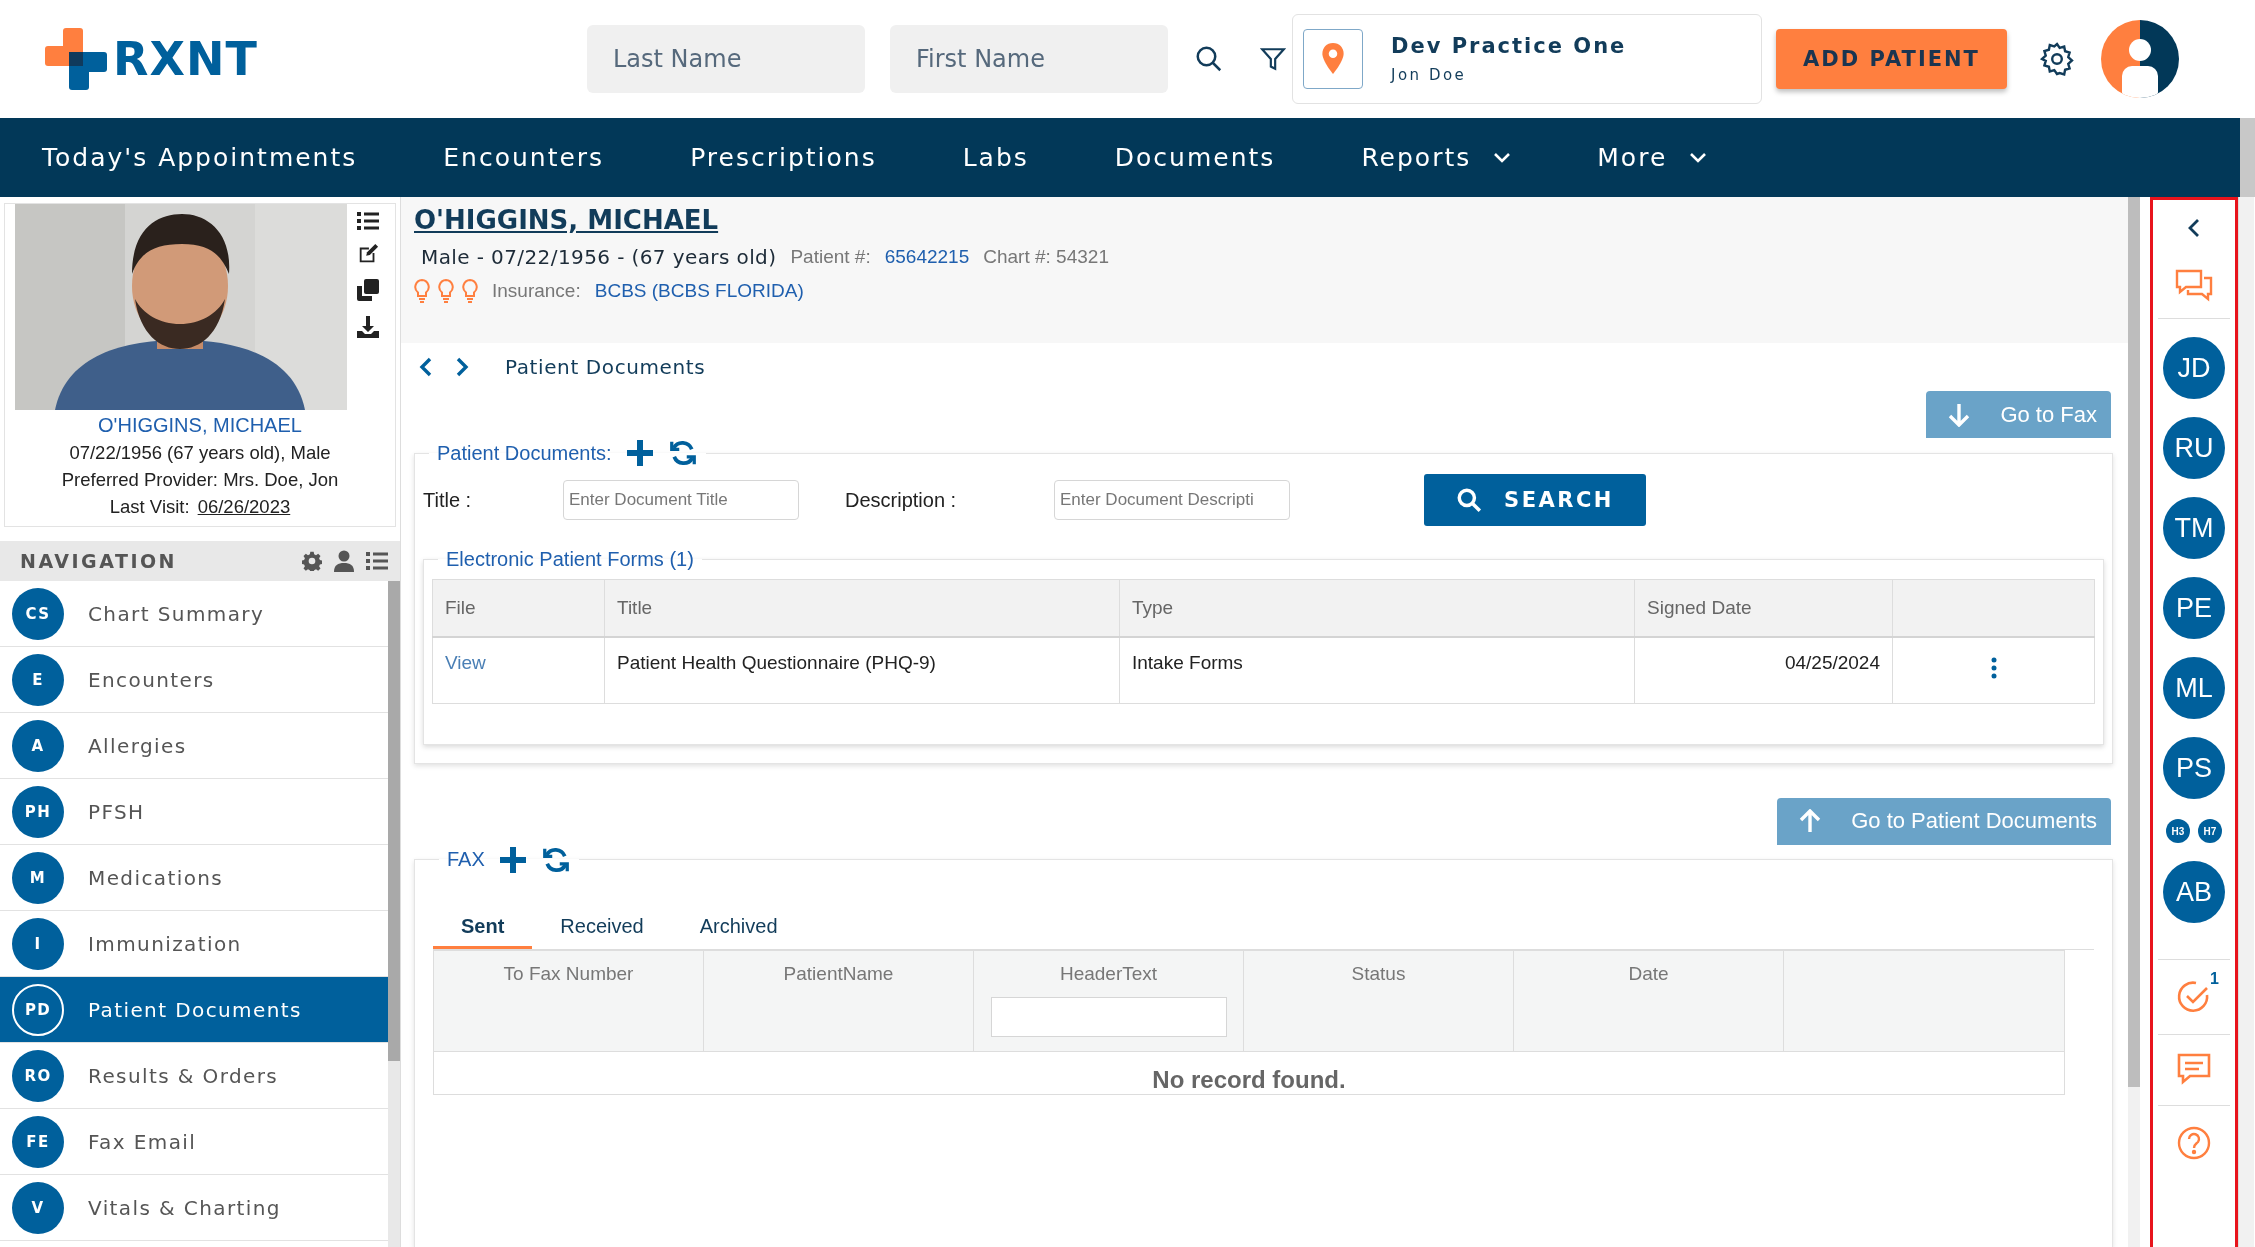 The height and width of the screenshot is (1247, 2255). What do you see at coordinates (1333, 59) in the screenshot?
I see `location-pin-icon` at bounding box center [1333, 59].